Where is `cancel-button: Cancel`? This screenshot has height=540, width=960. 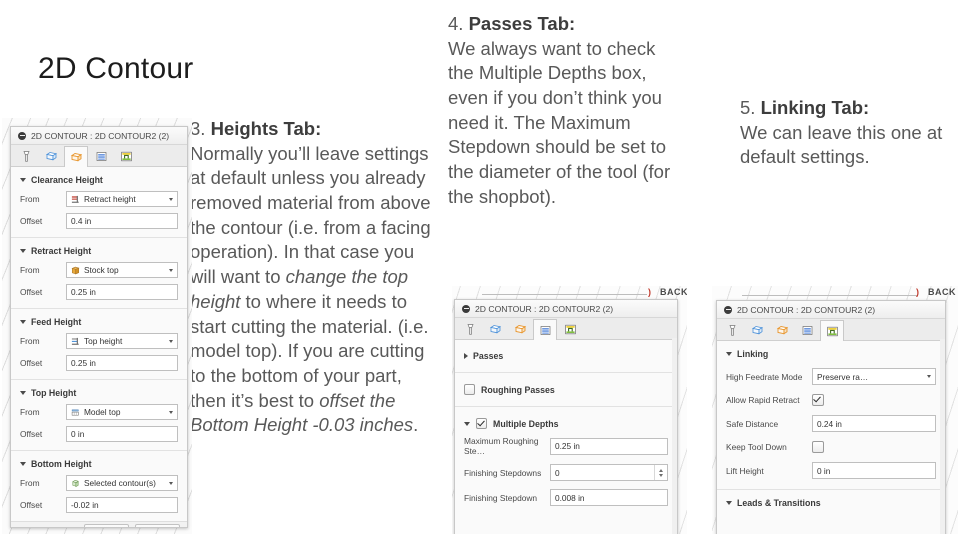
cancel-button: Cancel is located at coordinates (157, 525).